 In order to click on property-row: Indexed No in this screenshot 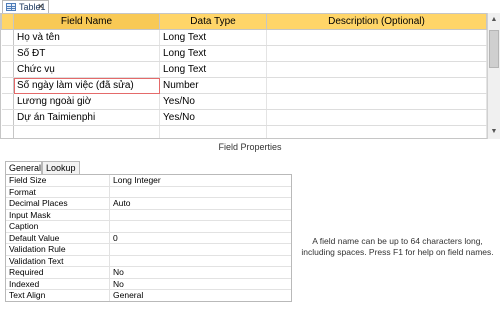, I will do `click(148, 284)`.